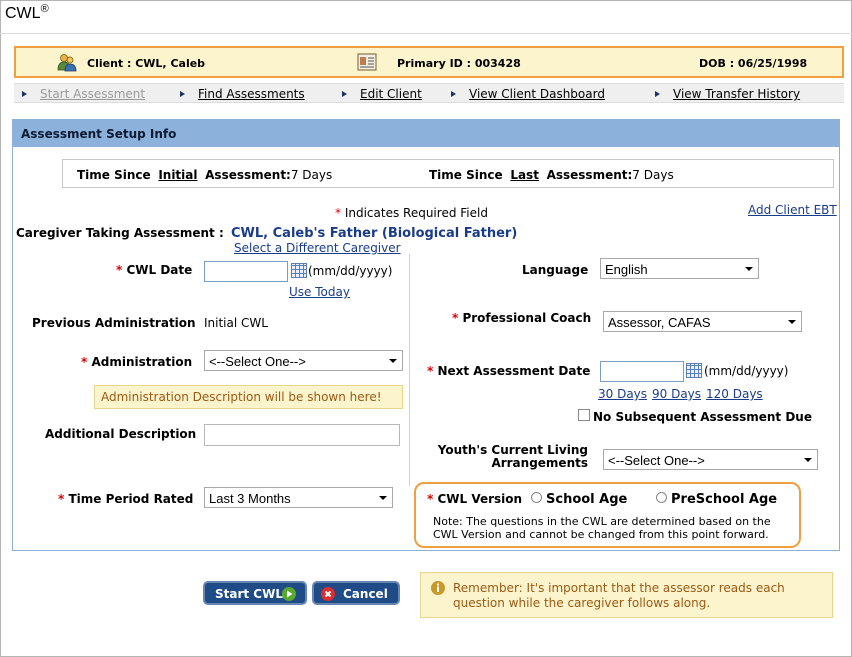 The image size is (852, 657). Describe the element at coordinates (702, 321) in the screenshot. I see `professional-coach-select: Assessor, CAFAS` at that location.